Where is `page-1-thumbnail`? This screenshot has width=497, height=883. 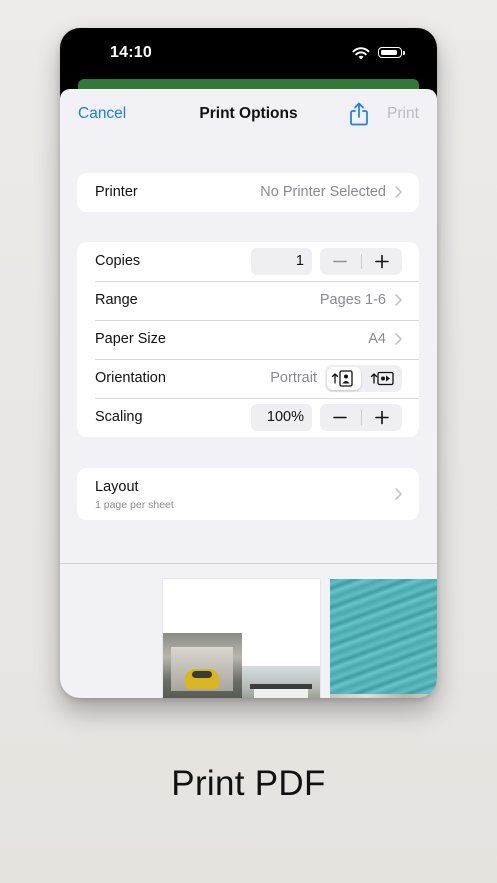 page-1-thumbnail is located at coordinates (241, 638).